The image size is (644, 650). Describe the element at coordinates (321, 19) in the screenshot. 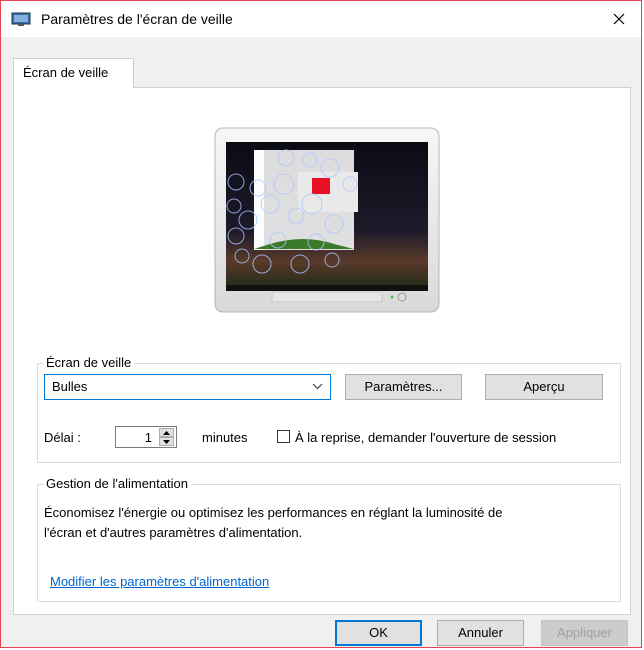

I see `title-bar: Paramètres de l'écran de veille` at that location.